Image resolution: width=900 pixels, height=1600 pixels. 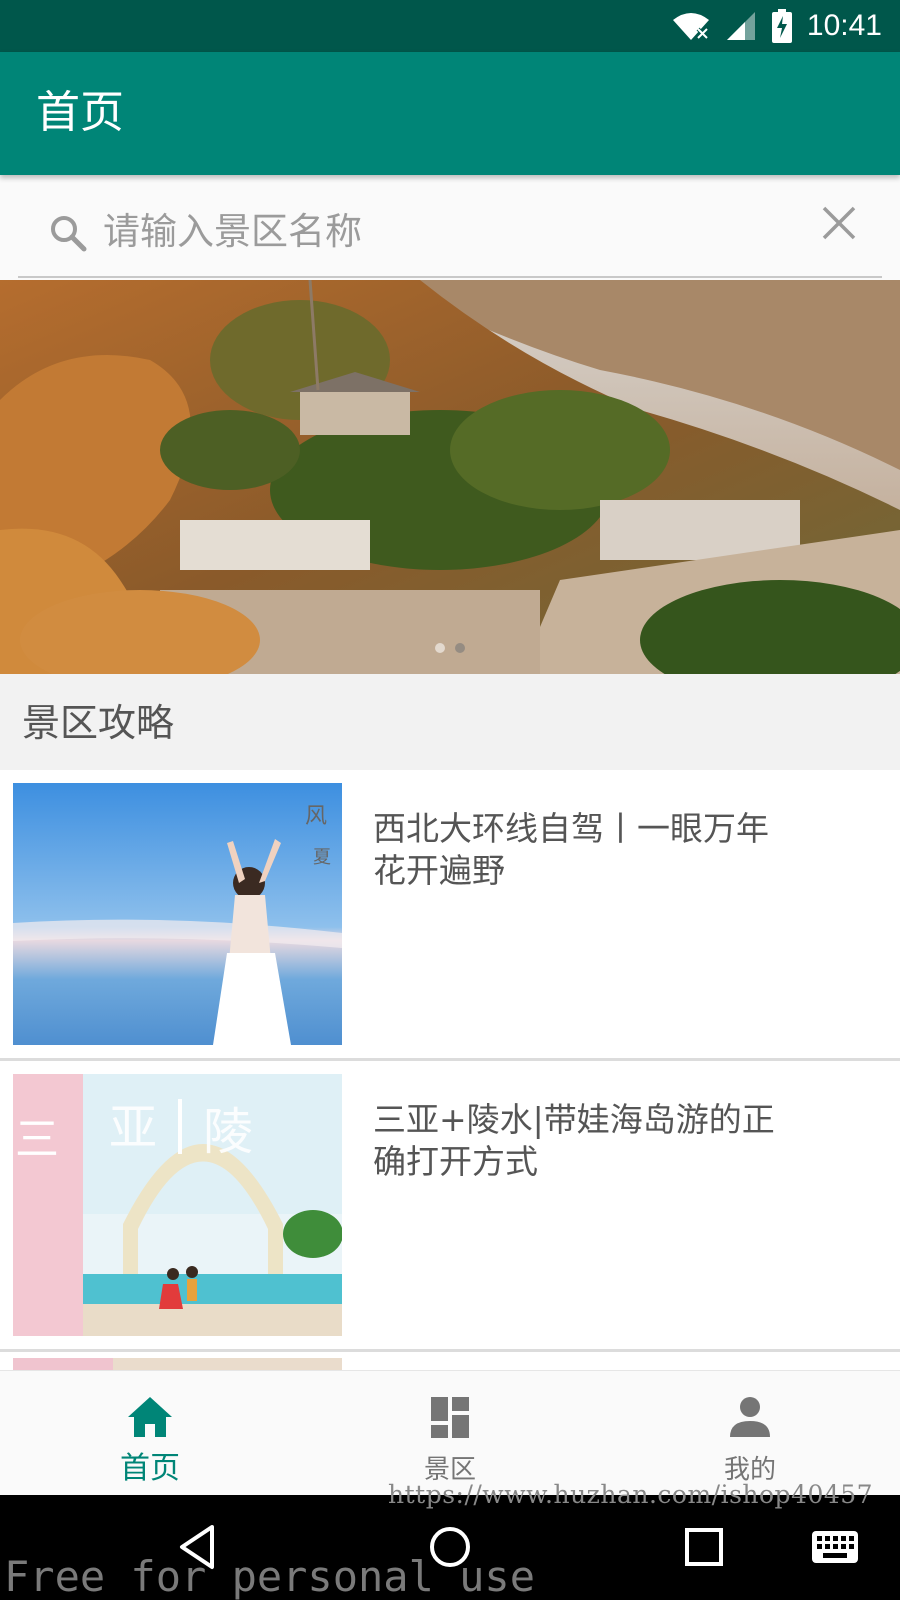 I want to click on list-item-thumbnail: 三 亚 陵, so click(x=177, y=1205).